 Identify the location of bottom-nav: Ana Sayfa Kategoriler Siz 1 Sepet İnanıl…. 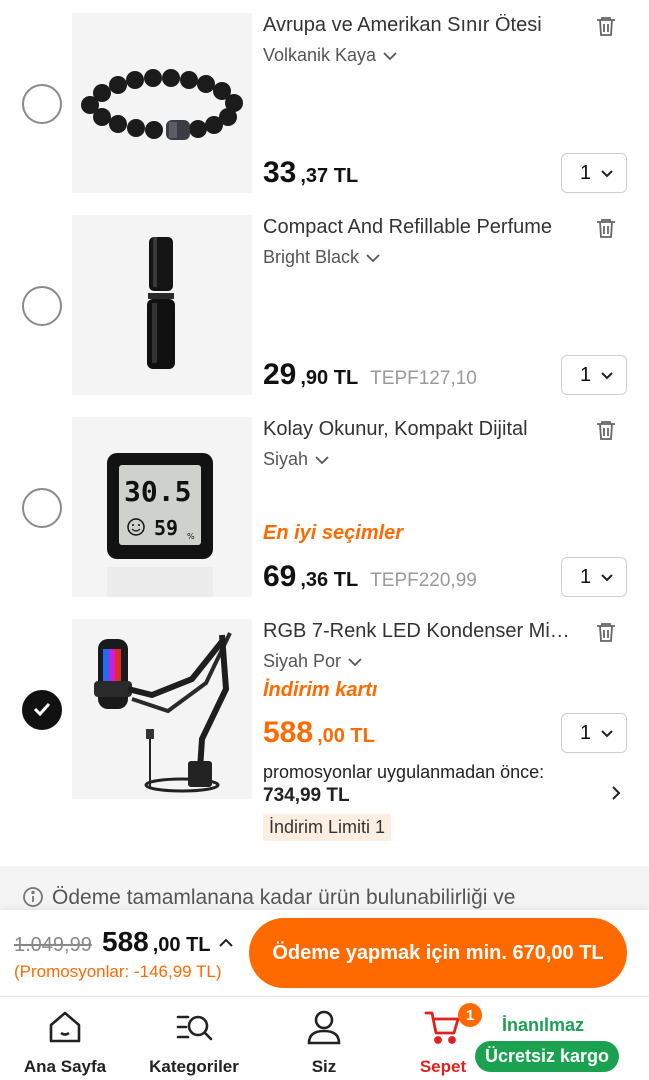
(324, 1038).